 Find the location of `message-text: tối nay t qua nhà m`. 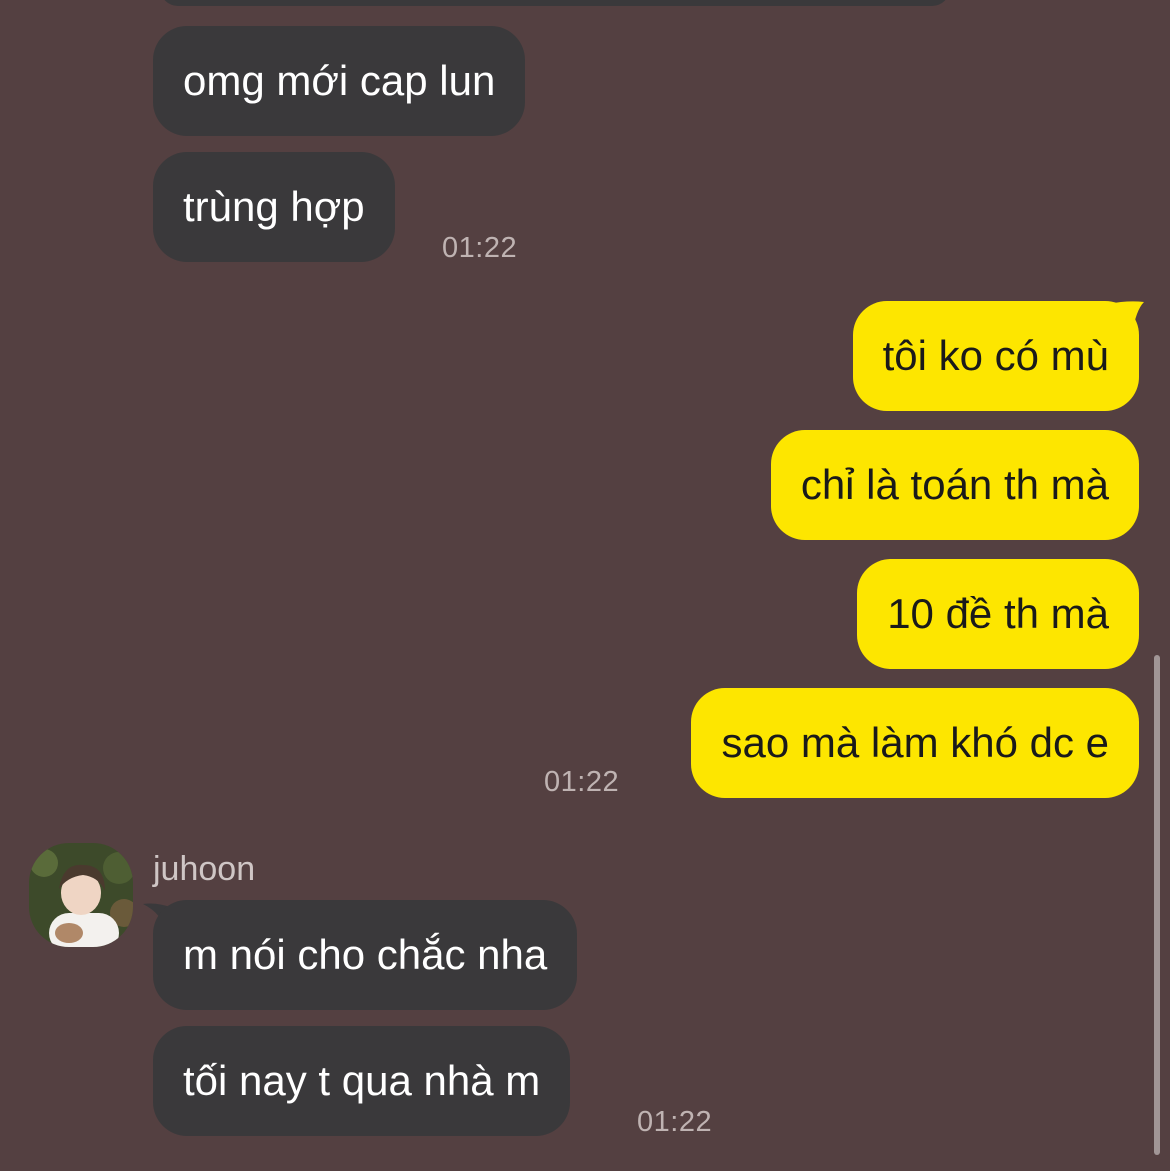

message-text: tối nay t qua nhà m is located at coordinates (362, 1080).